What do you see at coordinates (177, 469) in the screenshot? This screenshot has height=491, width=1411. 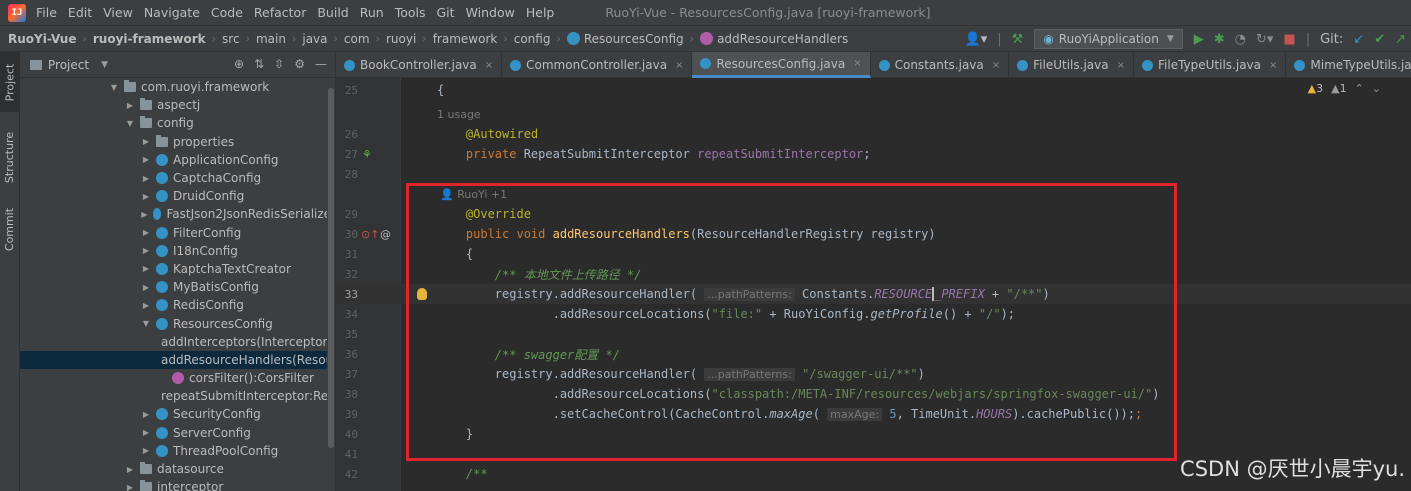 I see `tree-node: ▶ datasource` at bounding box center [177, 469].